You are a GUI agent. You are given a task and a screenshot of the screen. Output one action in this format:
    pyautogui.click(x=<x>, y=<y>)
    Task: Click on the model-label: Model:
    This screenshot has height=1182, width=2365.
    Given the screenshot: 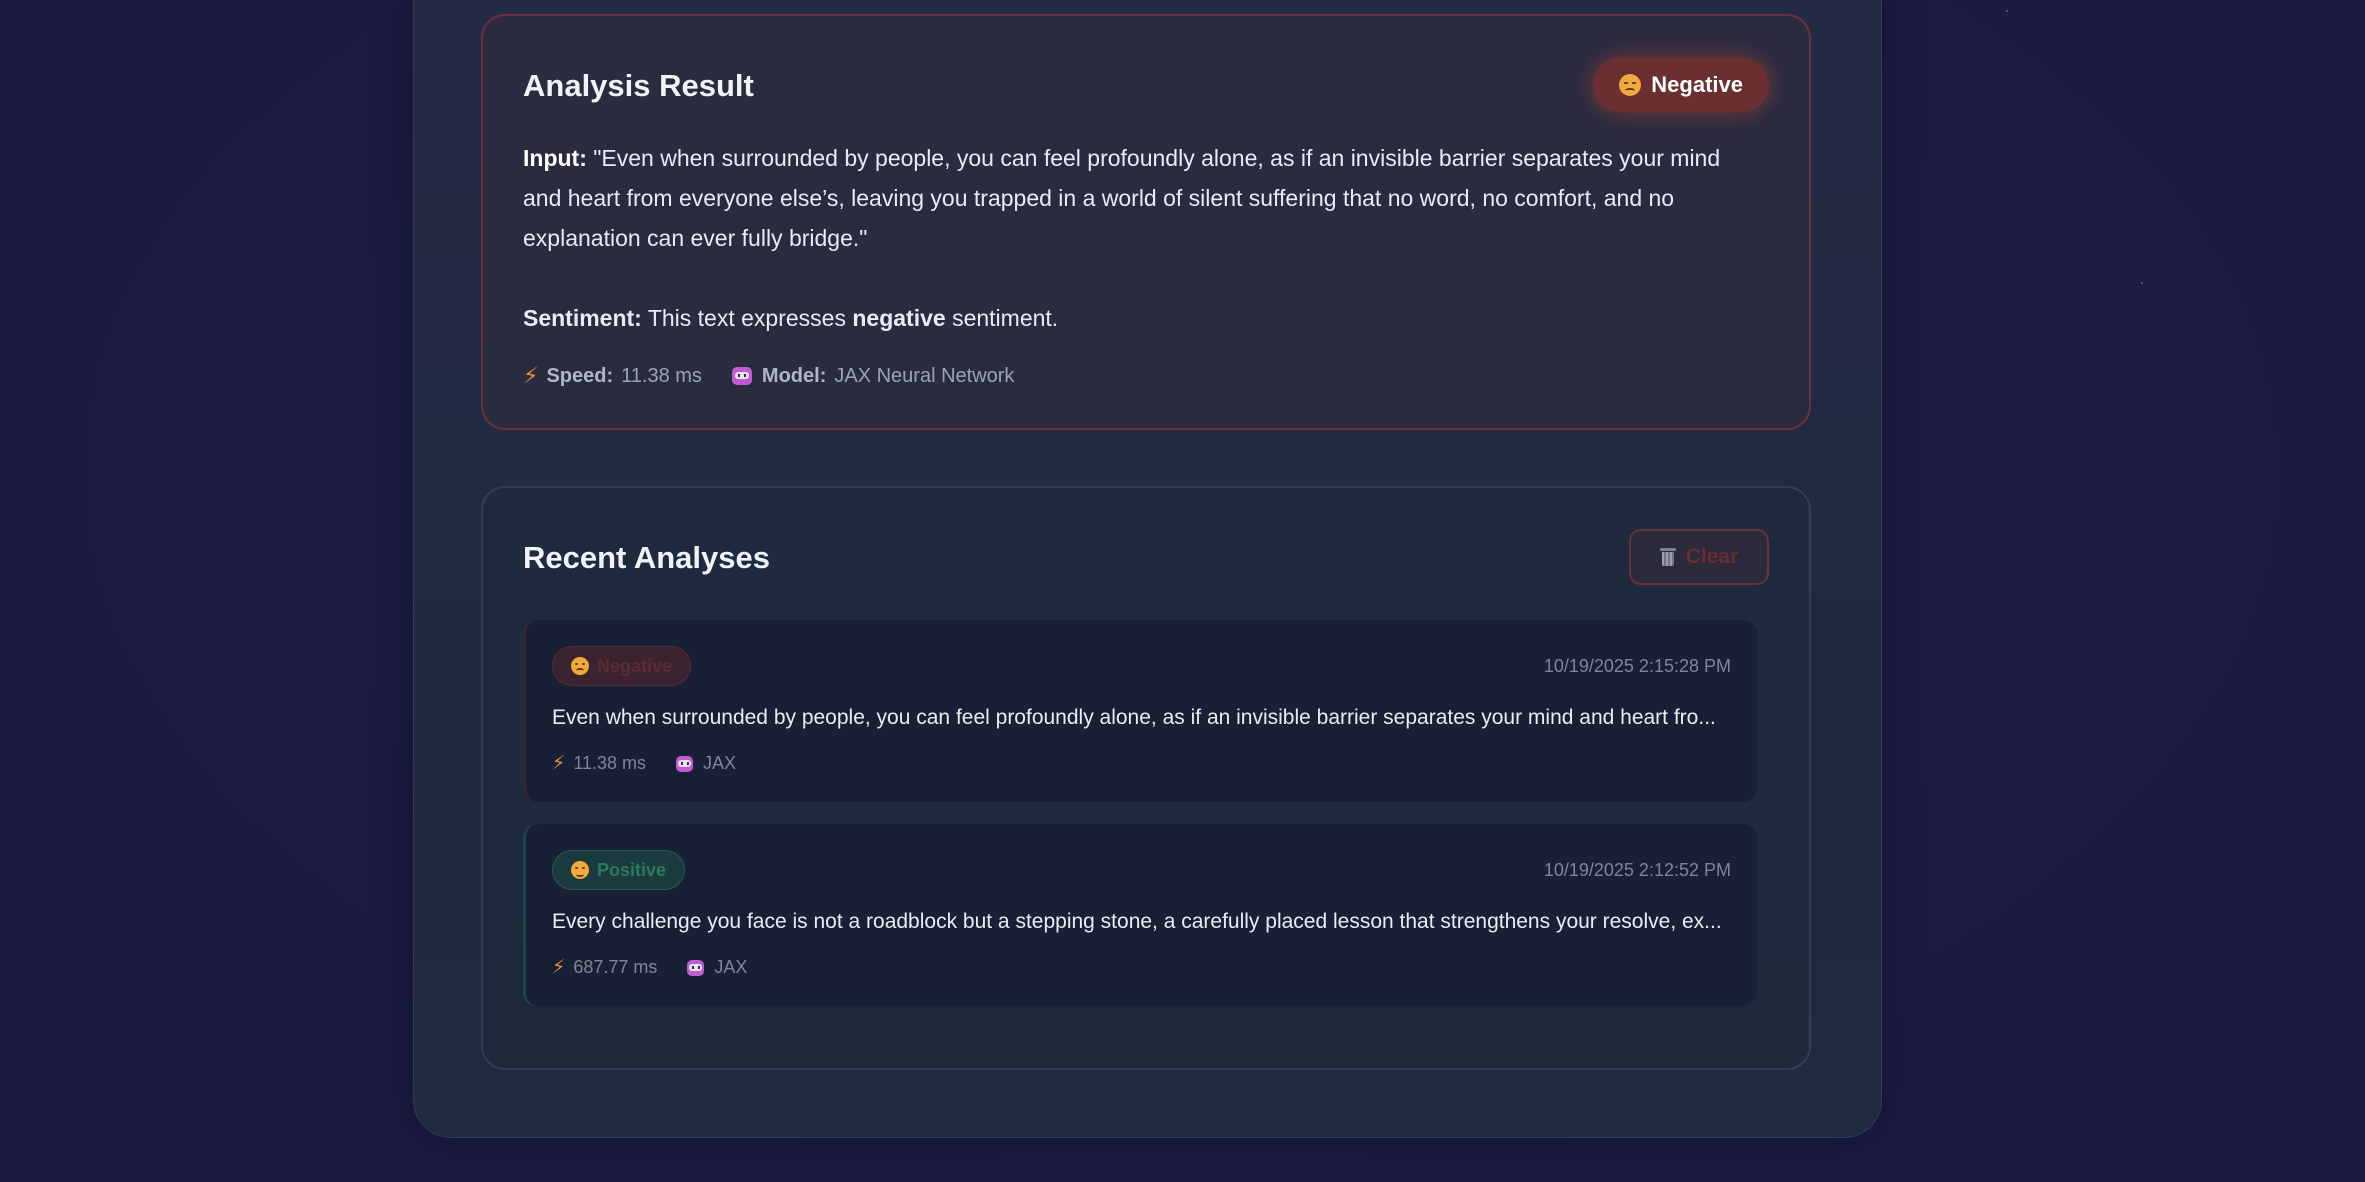 What is the action you would take?
    pyautogui.click(x=794, y=375)
    